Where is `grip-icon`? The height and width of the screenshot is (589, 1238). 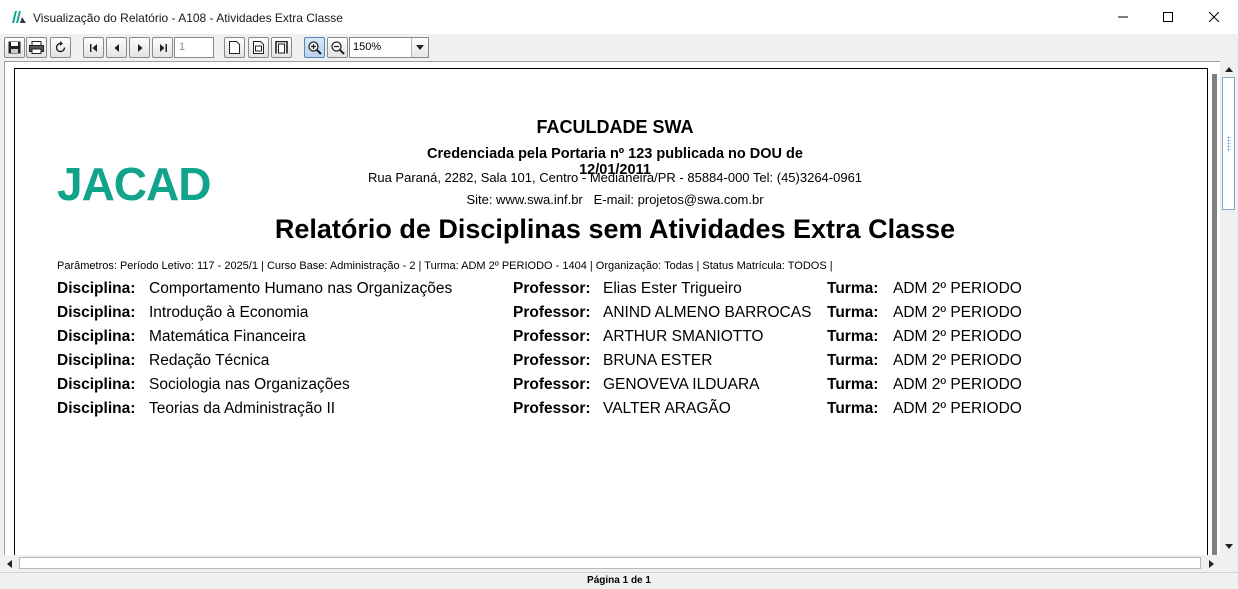
grip-icon is located at coordinates (1229, 144).